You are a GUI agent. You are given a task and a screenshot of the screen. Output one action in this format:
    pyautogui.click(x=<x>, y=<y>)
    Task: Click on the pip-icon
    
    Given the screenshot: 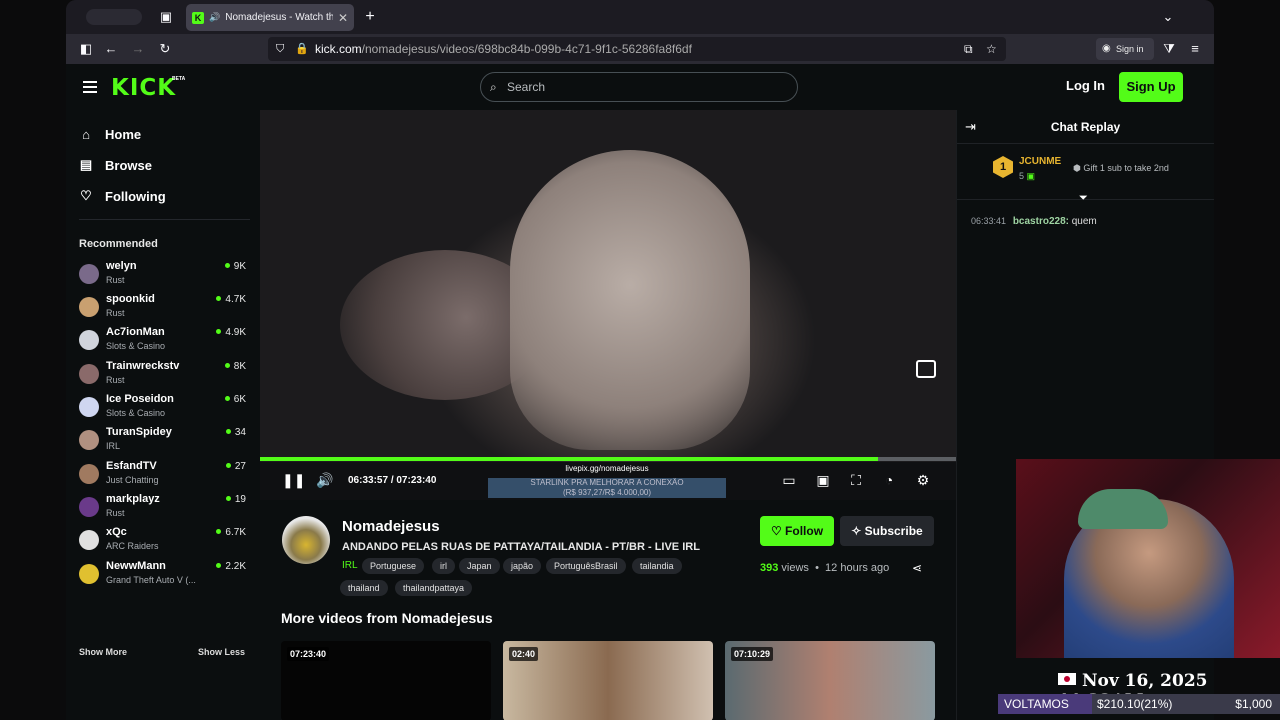 What is the action you would take?
    pyautogui.click(x=926, y=369)
    